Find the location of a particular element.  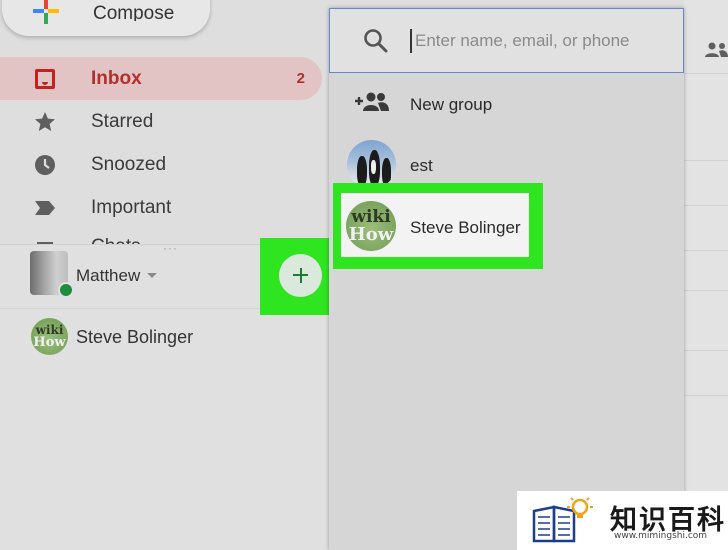

inbox-icon is located at coordinates (45, 79).